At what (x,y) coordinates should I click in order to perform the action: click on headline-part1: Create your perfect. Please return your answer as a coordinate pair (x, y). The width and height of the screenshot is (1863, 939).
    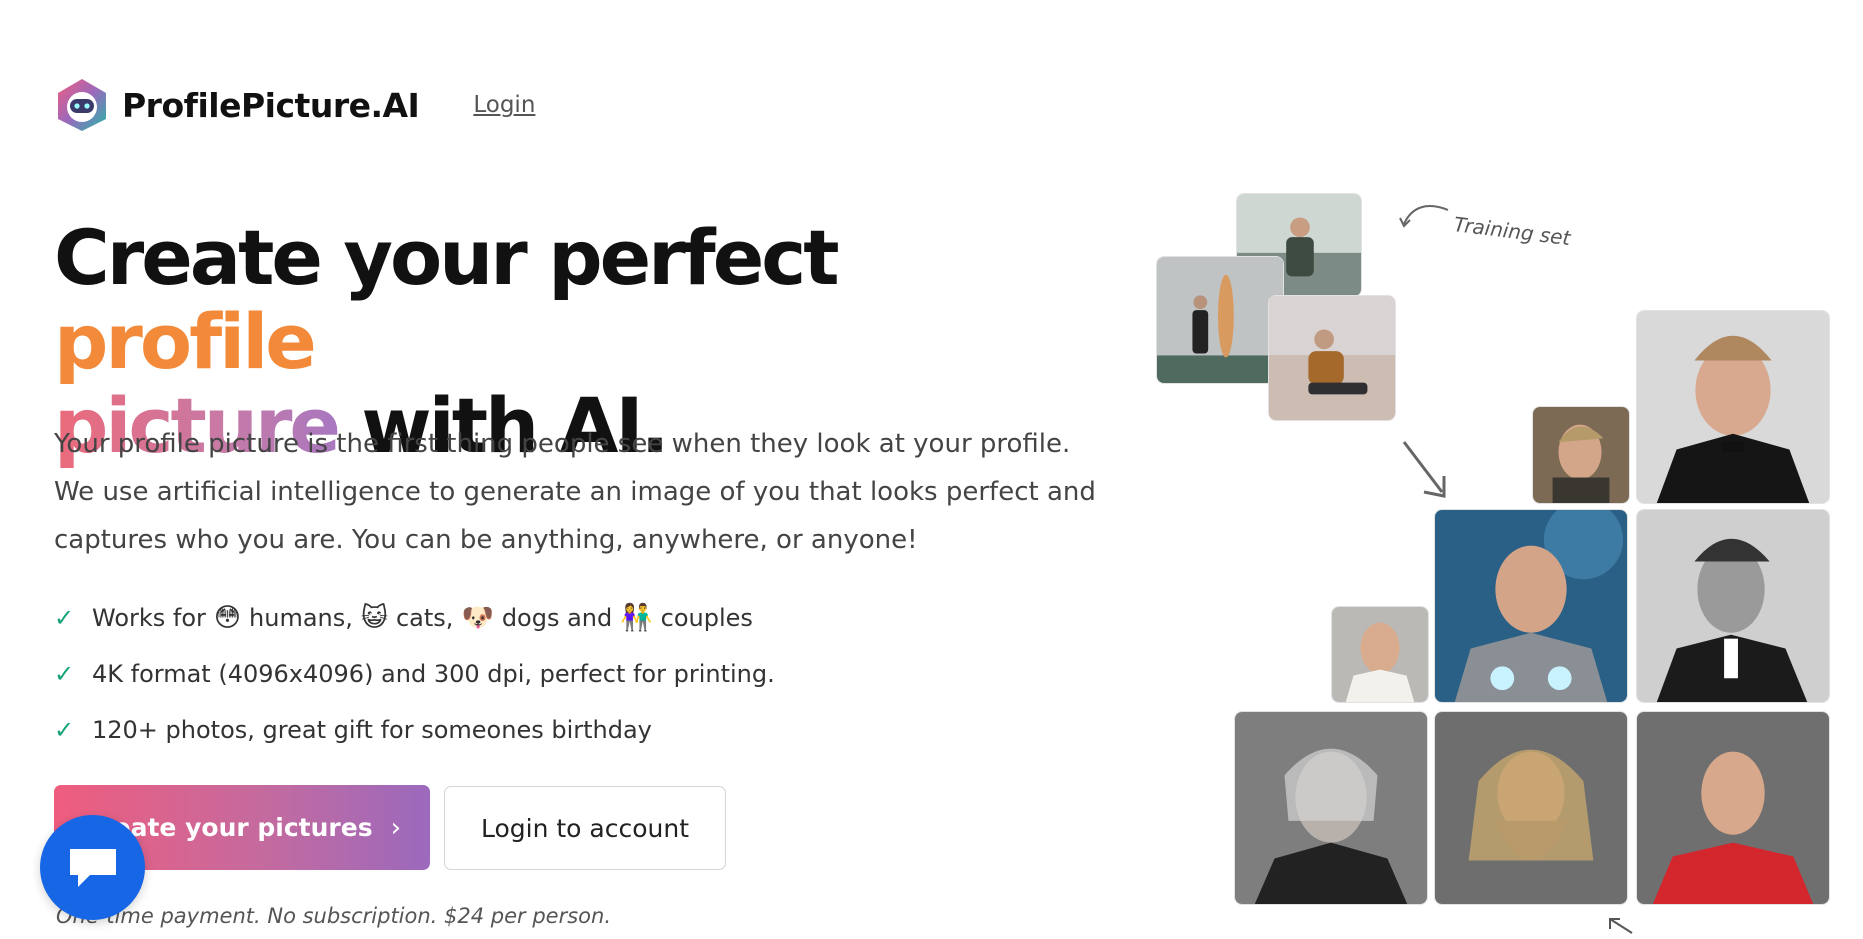
    Looking at the image, I should click on (447, 257).